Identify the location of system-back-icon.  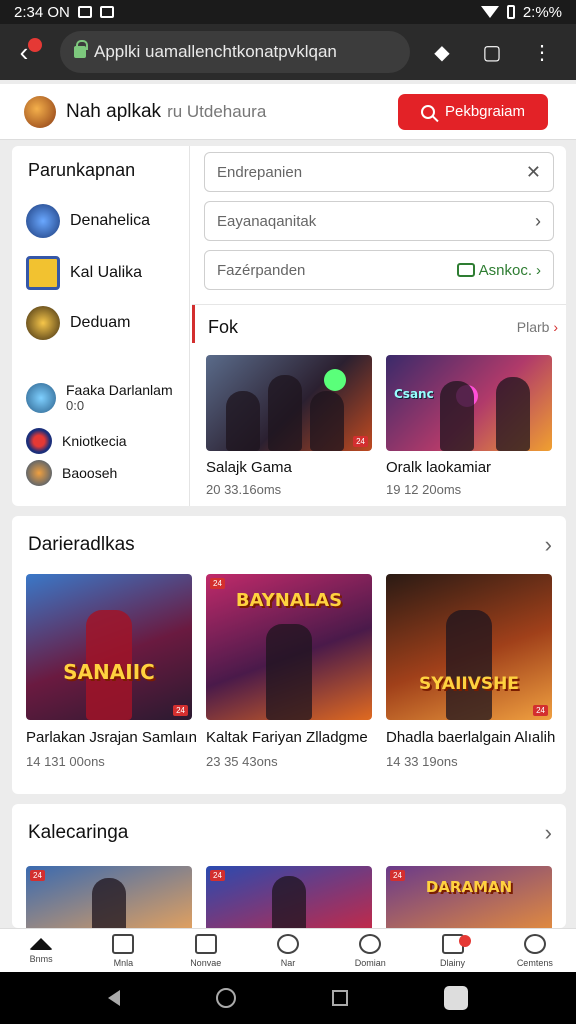
(114, 998).